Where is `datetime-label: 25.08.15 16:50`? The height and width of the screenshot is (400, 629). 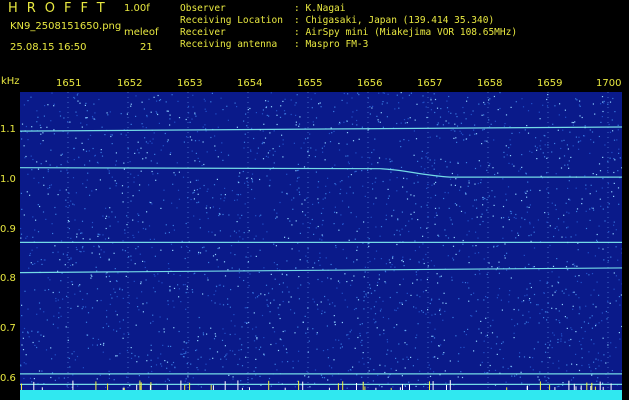
datetime-label: 25.08.15 16:50 is located at coordinates (48, 47).